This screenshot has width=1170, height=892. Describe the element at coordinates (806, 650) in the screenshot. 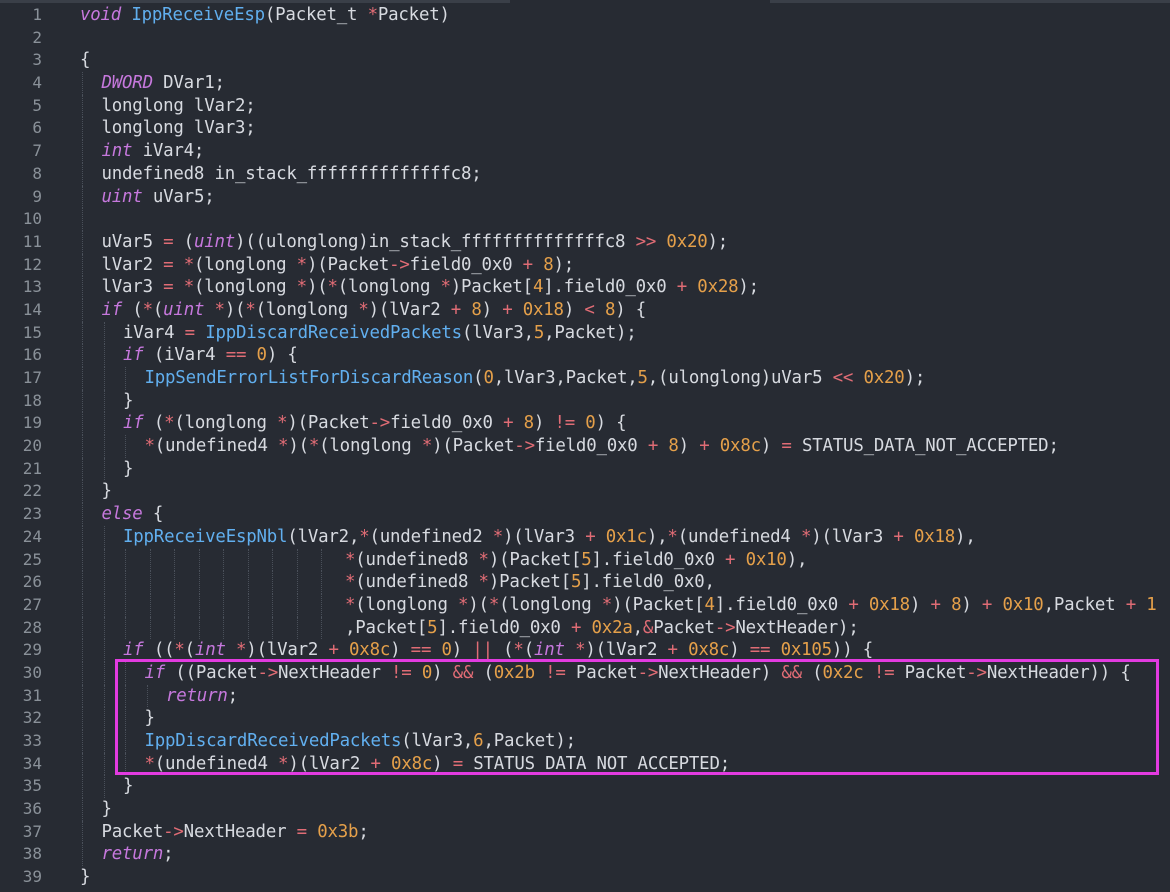

I see `code-token: 0x105` at that location.